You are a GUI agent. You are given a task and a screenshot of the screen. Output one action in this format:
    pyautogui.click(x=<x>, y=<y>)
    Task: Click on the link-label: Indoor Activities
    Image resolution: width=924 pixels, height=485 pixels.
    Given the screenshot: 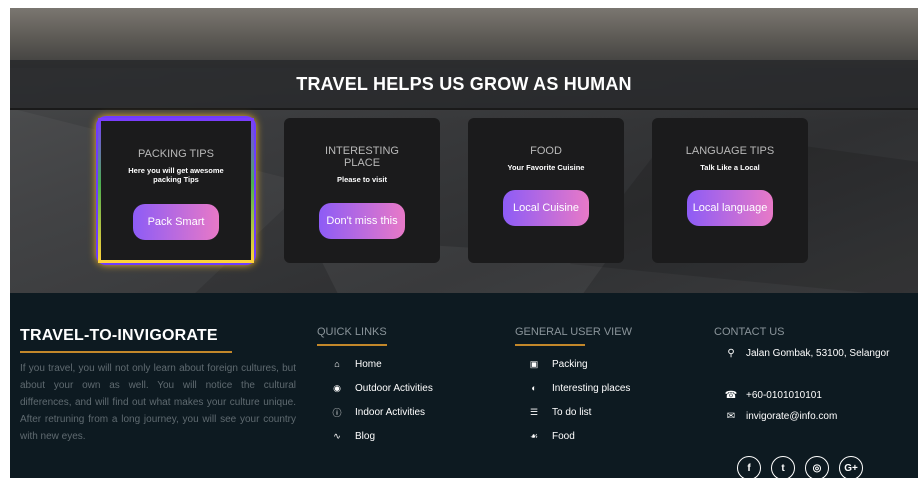 What is the action you would take?
    pyautogui.click(x=390, y=412)
    